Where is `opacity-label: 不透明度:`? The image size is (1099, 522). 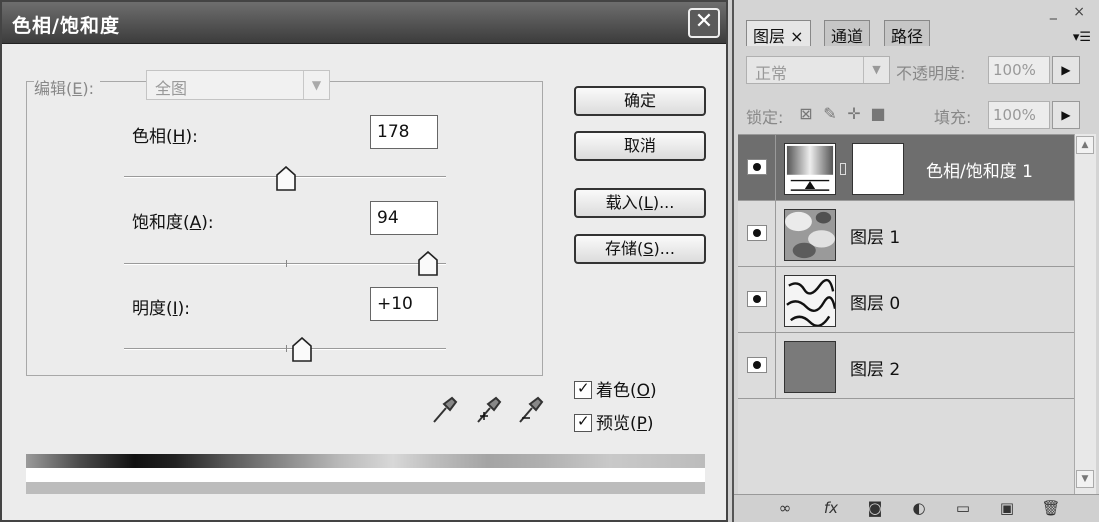 opacity-label: 不透明度: is located at coordinates (931, 73).